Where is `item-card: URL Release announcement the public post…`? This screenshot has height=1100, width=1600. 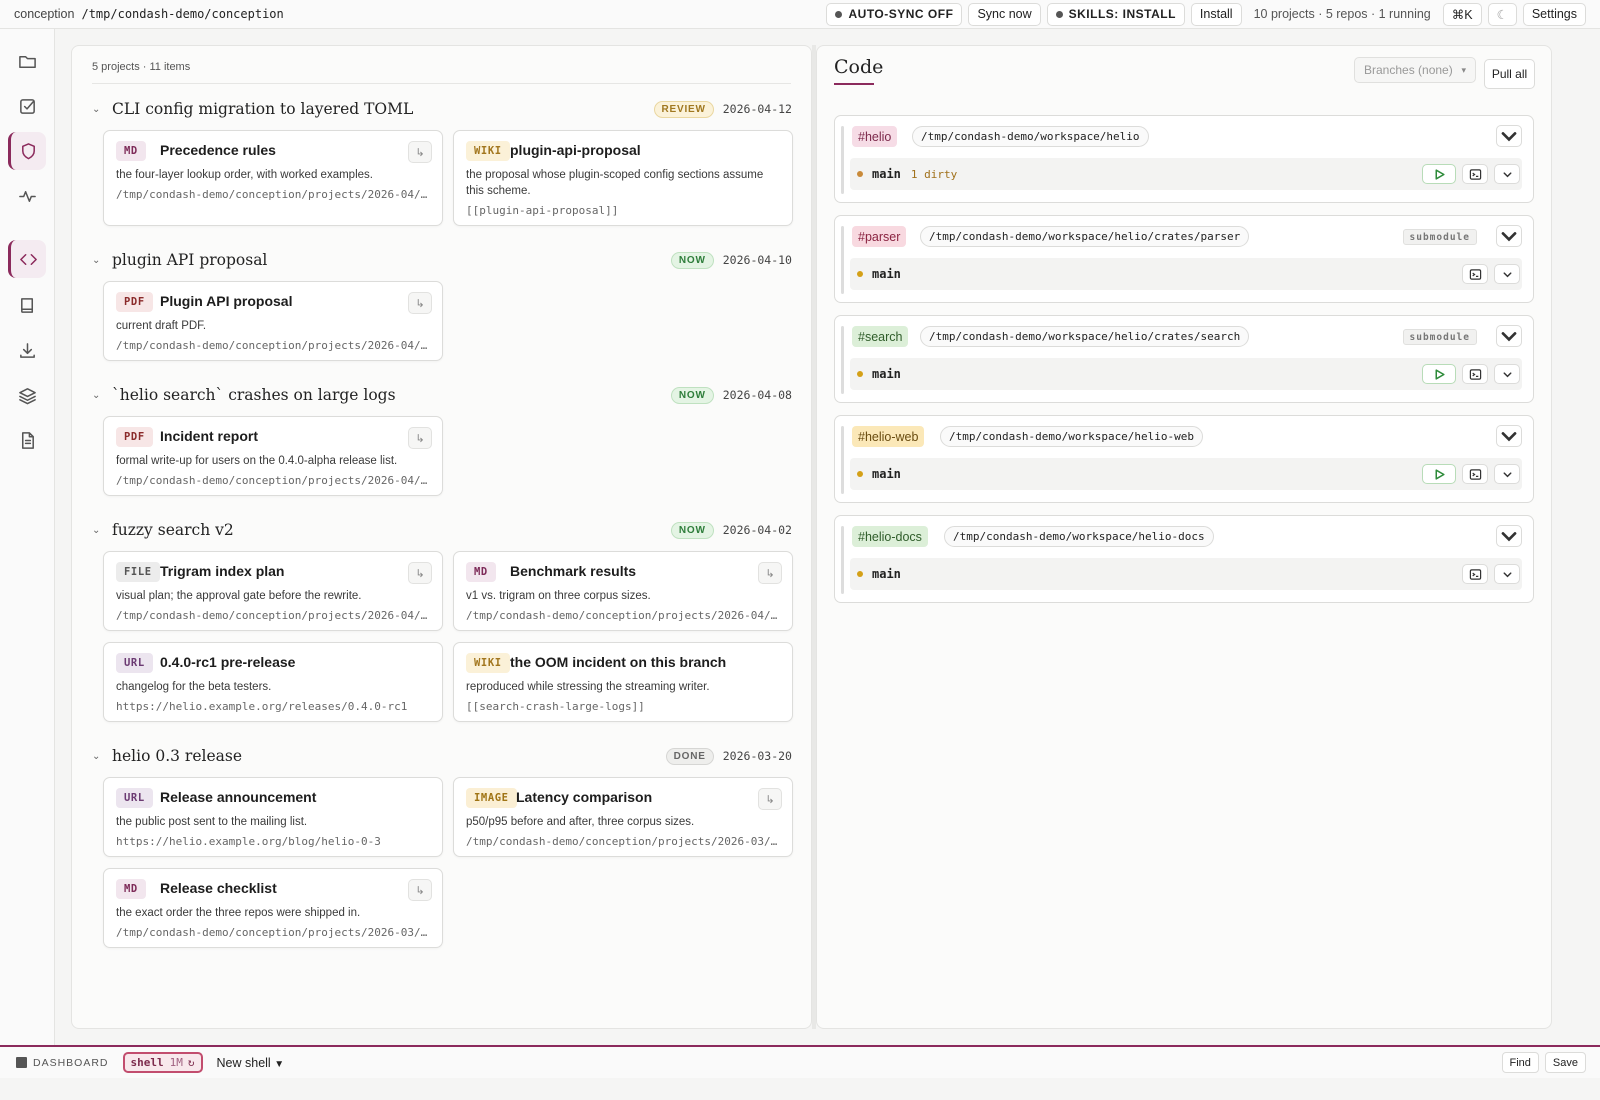
item-card: URL Release announcement the public post… is located at coordinates (273, 817).